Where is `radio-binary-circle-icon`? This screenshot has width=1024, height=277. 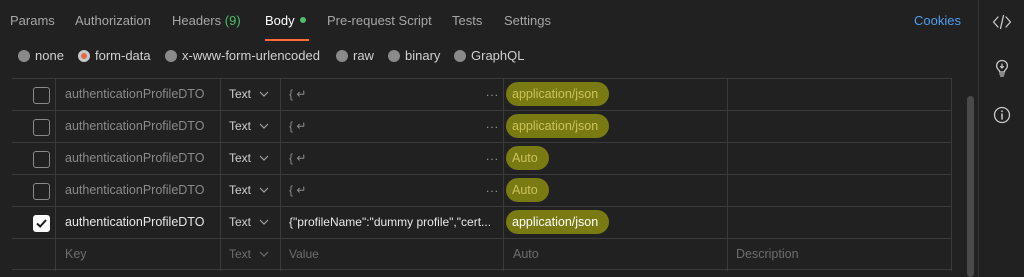
radio-binary-circle-icon is located at coordinates (394, 56).